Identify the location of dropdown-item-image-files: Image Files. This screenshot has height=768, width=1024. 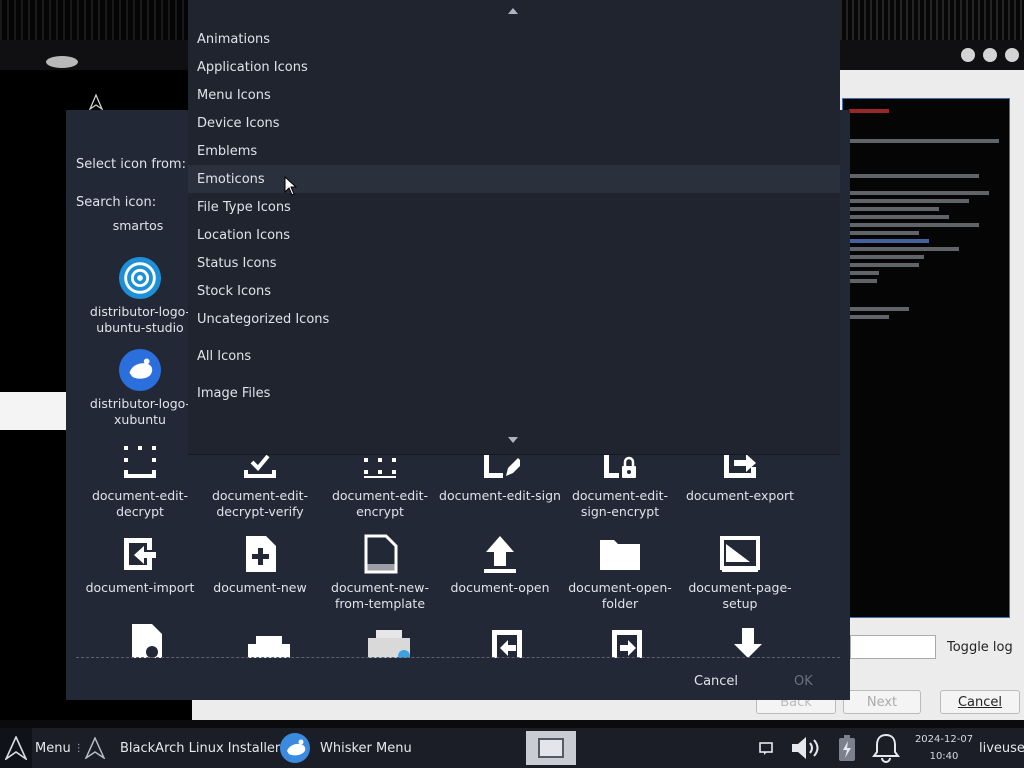
(514, 393).